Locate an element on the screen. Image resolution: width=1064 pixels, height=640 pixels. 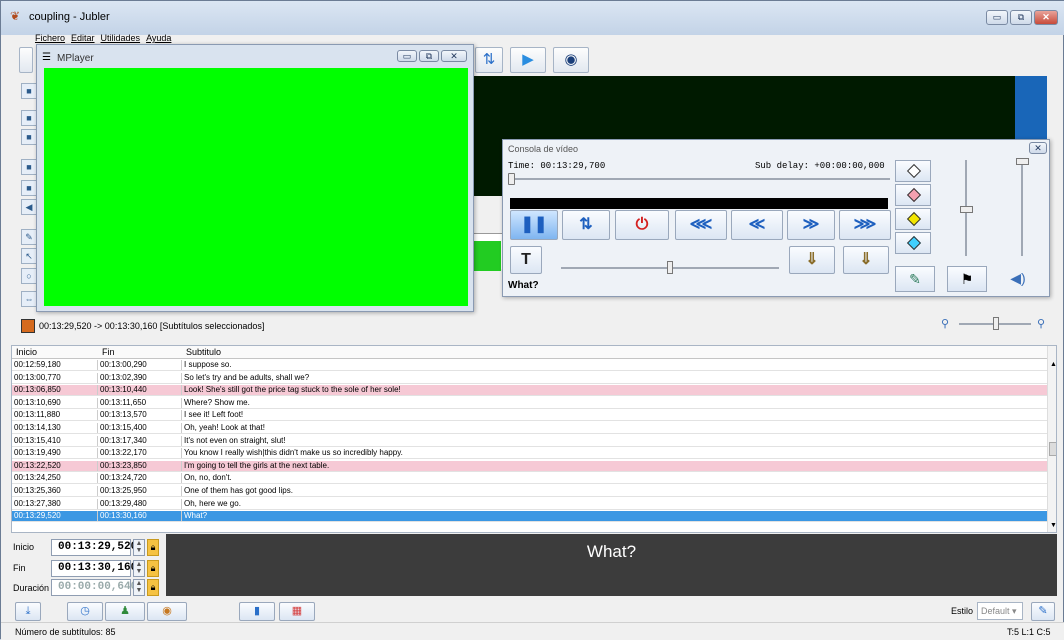
side-tool-5: ■ is located at coordinates (29, 188).